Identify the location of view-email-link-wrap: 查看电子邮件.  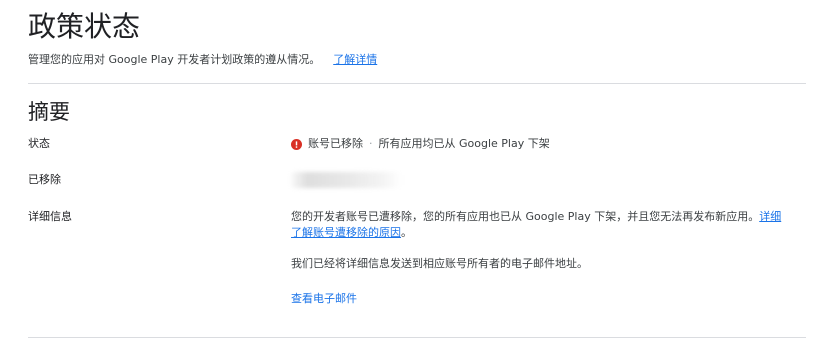
(324, 299).